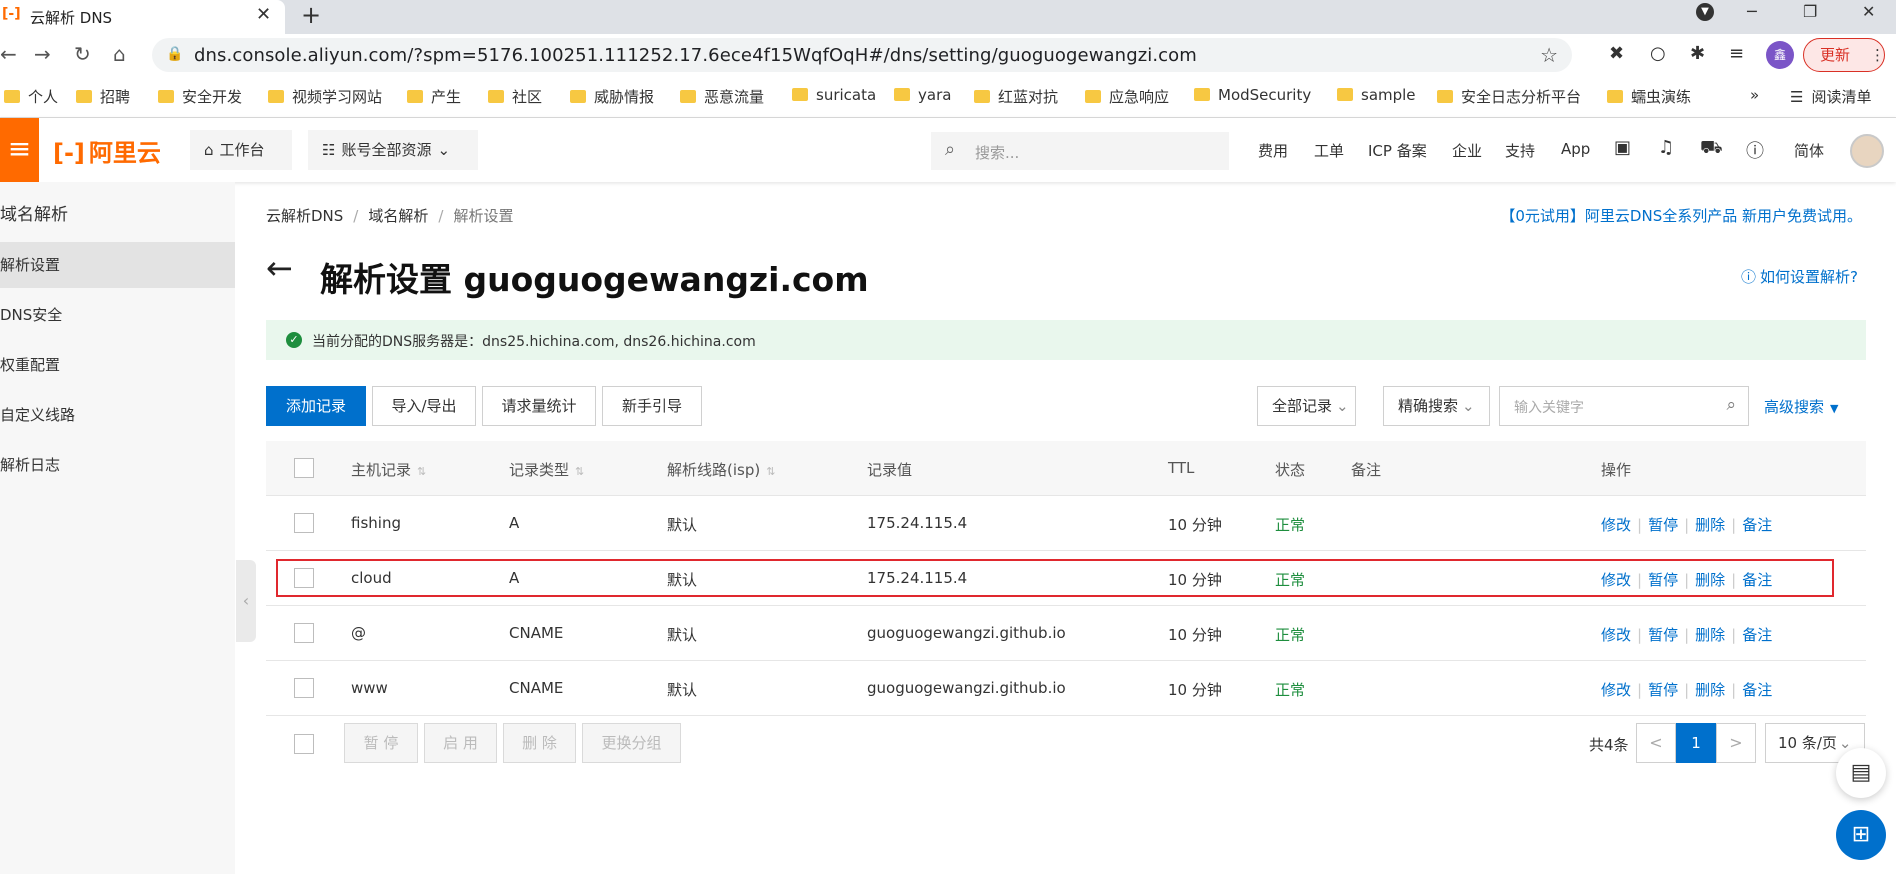 The height and width of the screenshot is (874, 1896). I want to click on breadcrumb-item: 域名解析, so click(398, 216).